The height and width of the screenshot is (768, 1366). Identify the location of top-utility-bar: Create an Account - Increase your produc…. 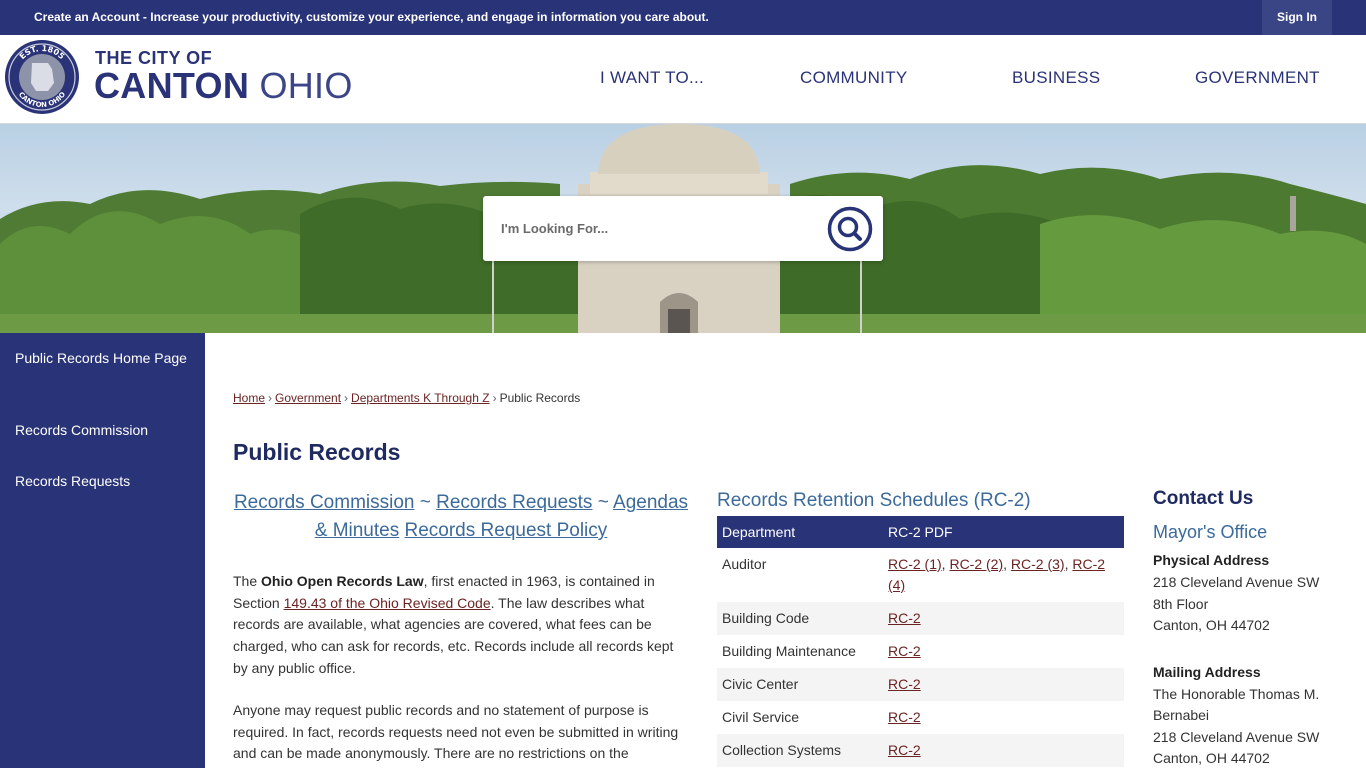
(683, 17).